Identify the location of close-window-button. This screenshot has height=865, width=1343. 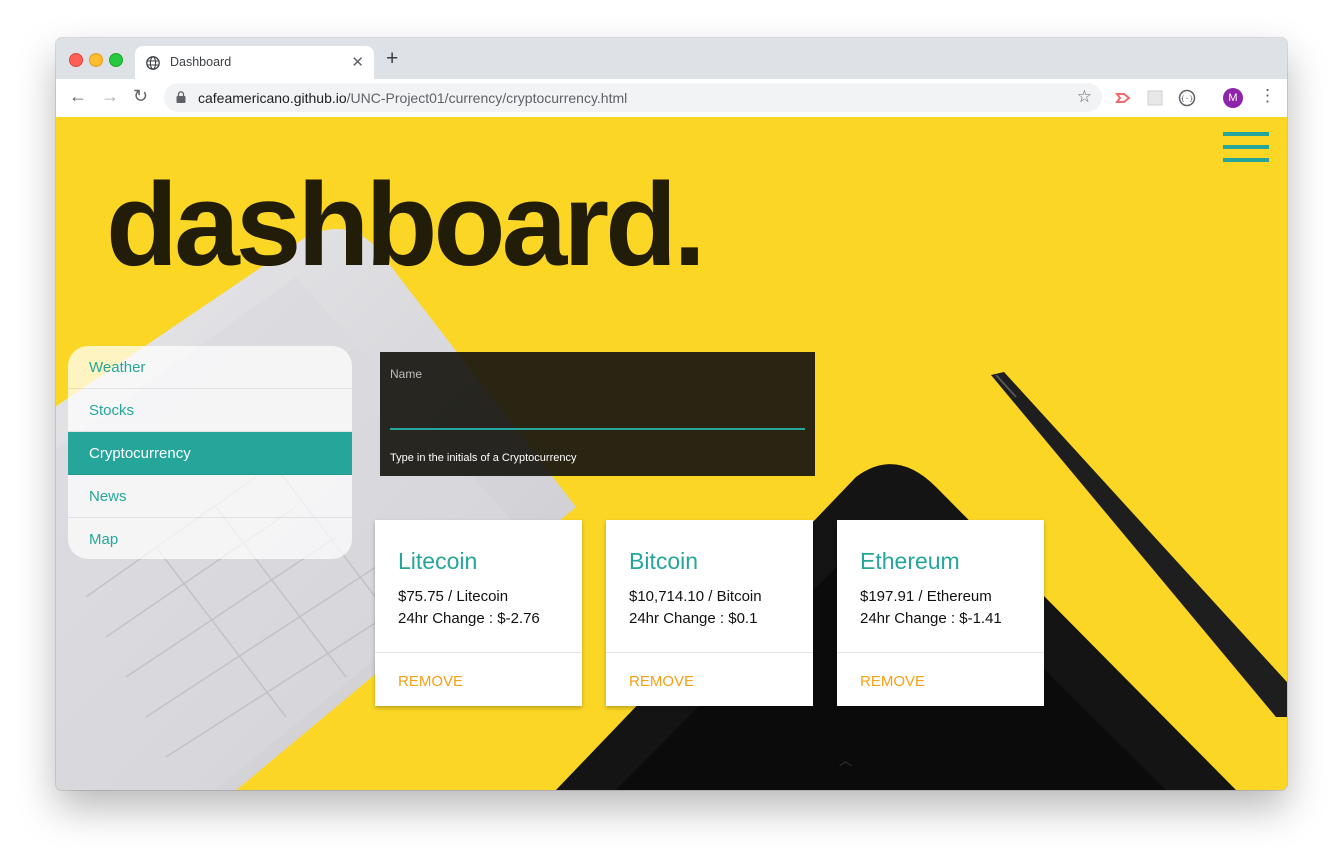
(76, 60).